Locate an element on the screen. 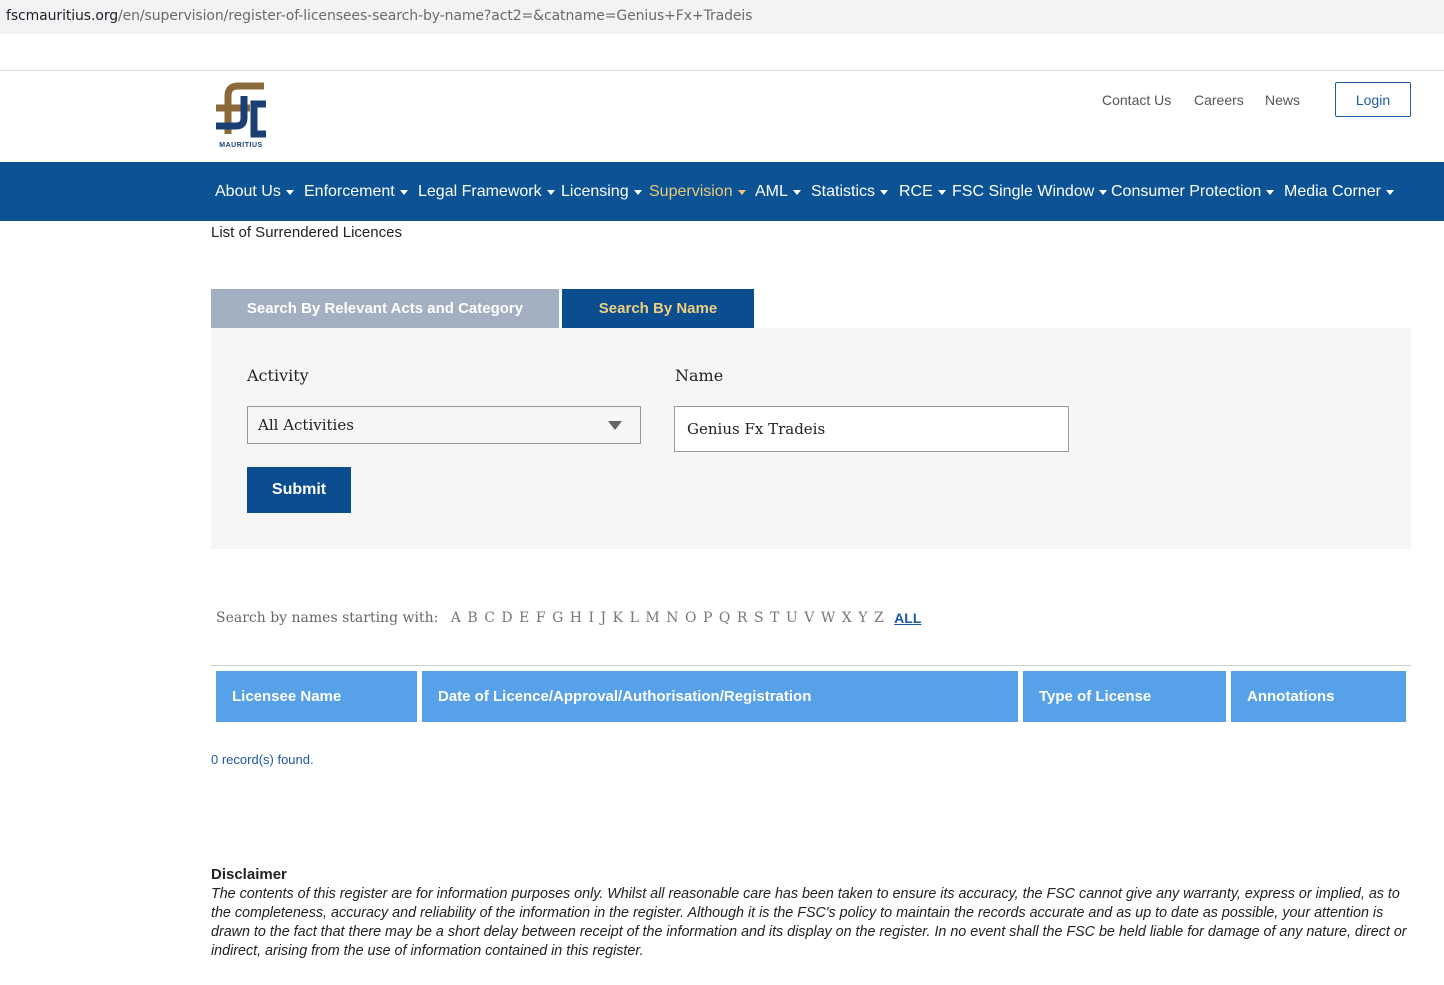  table-top-border is located at coordinates (811, 665).